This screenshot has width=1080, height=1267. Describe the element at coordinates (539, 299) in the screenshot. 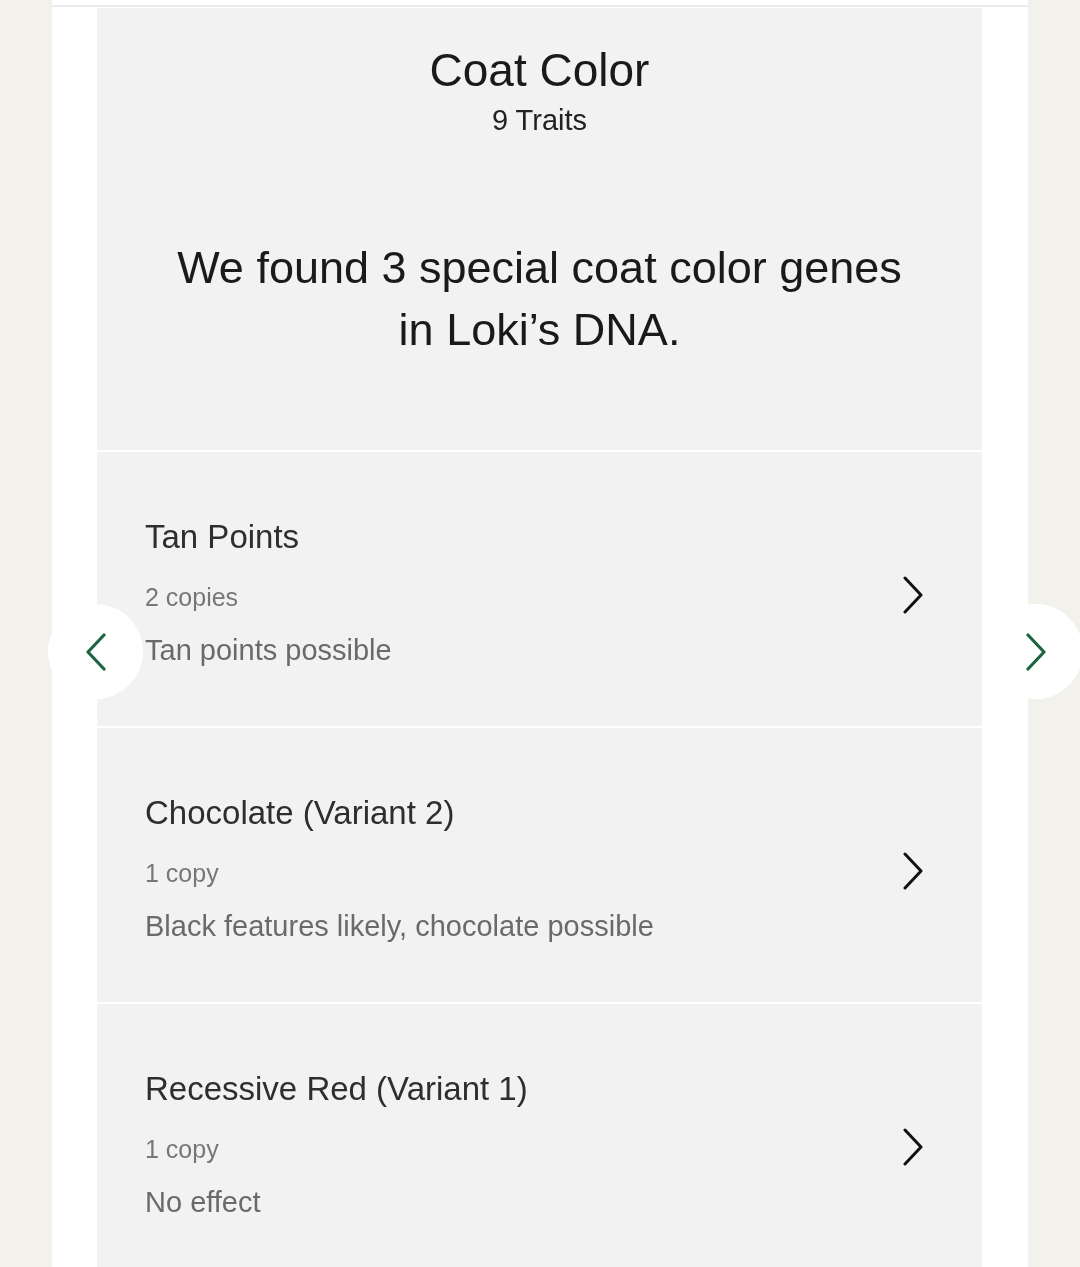

I see `summary-text: We found 3 special coat color genes in Loki’s DNA.` at that location.